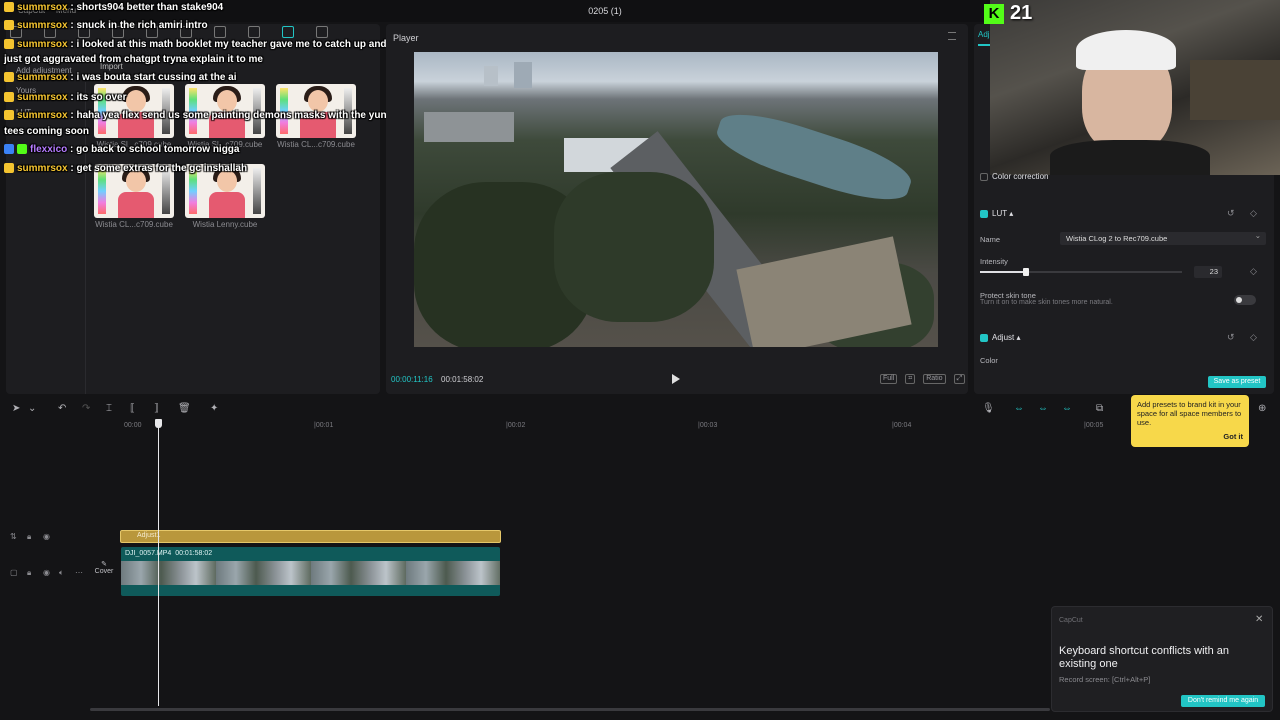 The height and width of the screenshot is (720, 1280). What do you see at coordinates (952, 36) in the screenshot?
I see `player-menu-icon` at bounding box center [952, 36].